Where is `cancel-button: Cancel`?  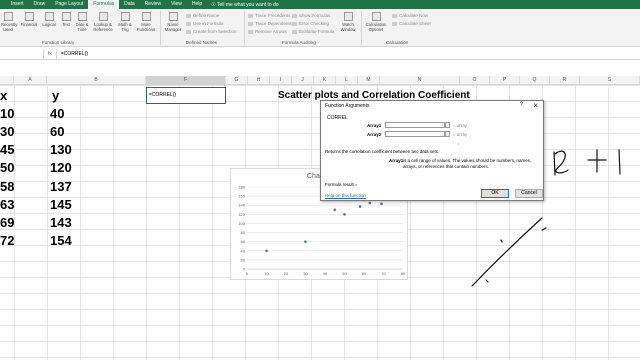
cancel-button: Cancel is located at coordinates (529, 193).